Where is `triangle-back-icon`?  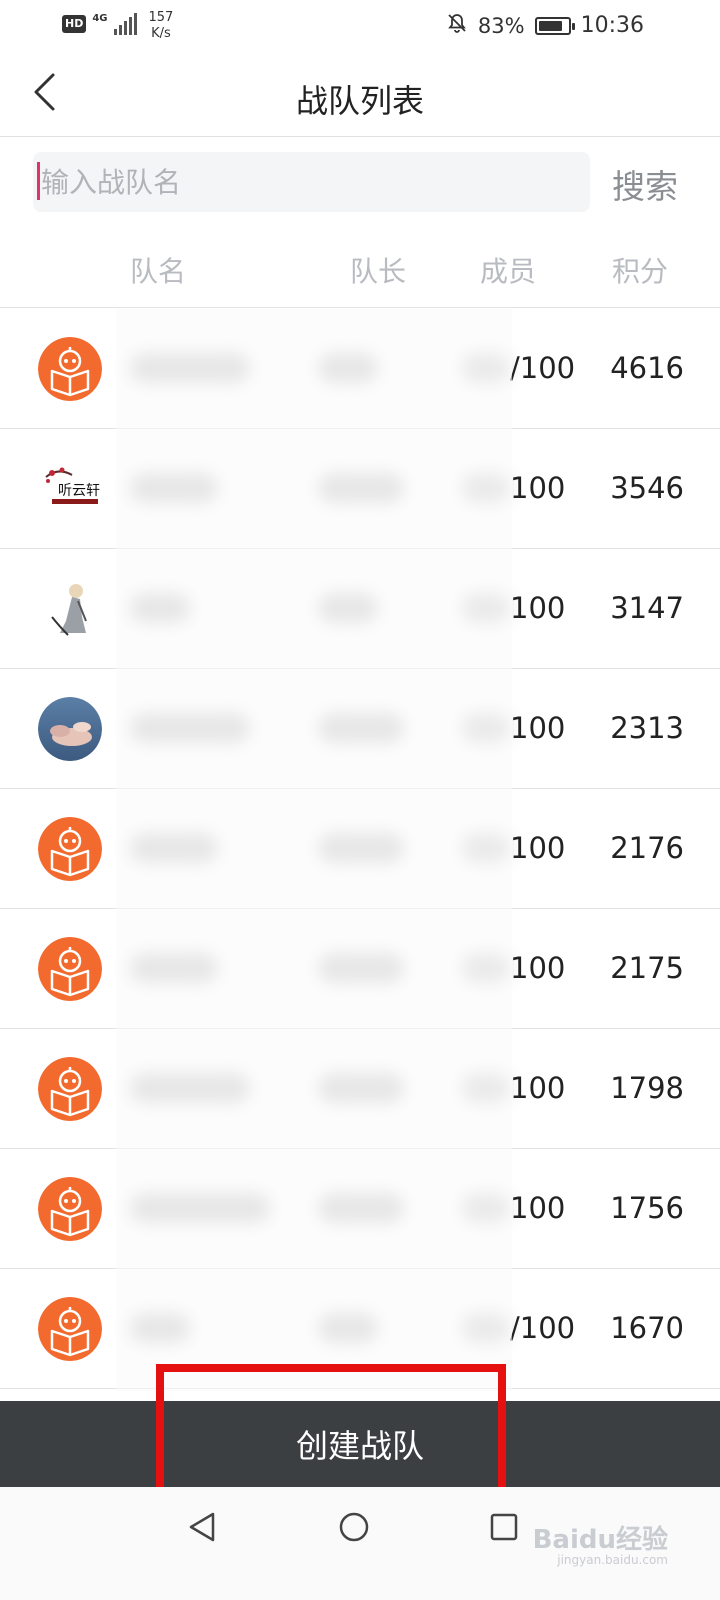 triangle-back-icon is located at coordinates (202, 1529).